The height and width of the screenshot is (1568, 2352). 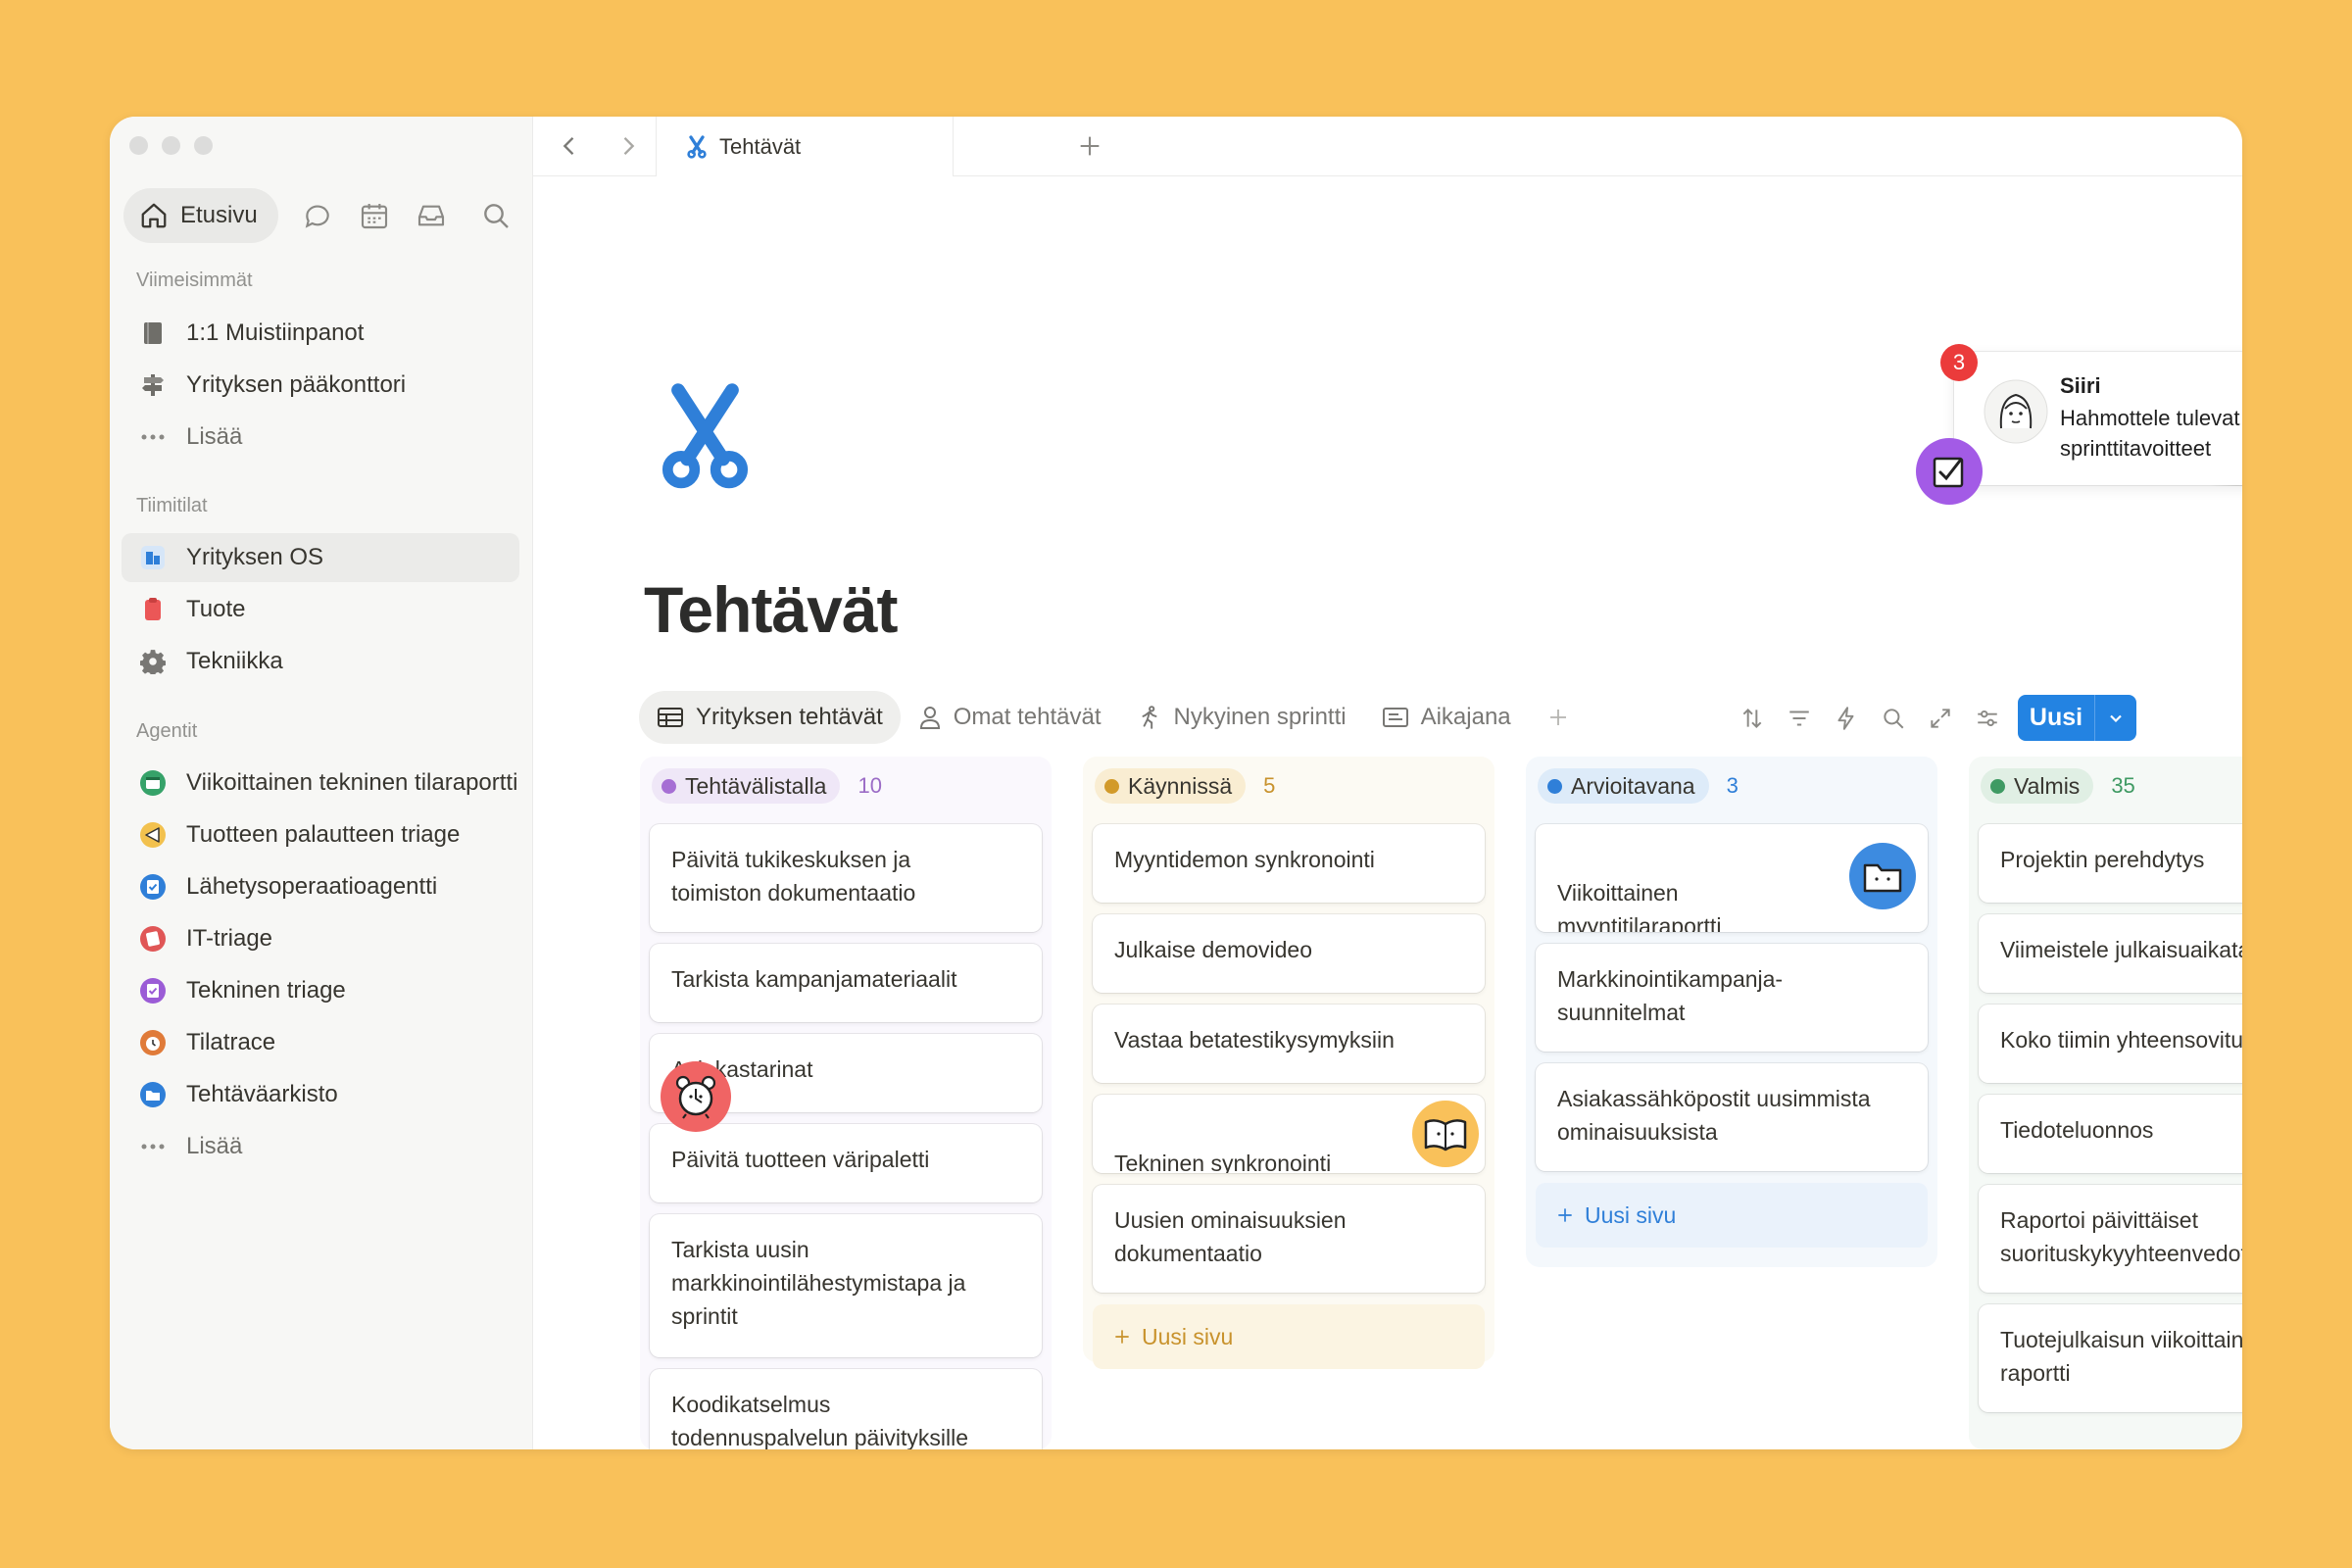 What do you see at coordinates (1639, 906) in the screenshot?
I see `task-card-title: Viikoittainen myyntitilaraportti` at bounding box center [1639, 906].